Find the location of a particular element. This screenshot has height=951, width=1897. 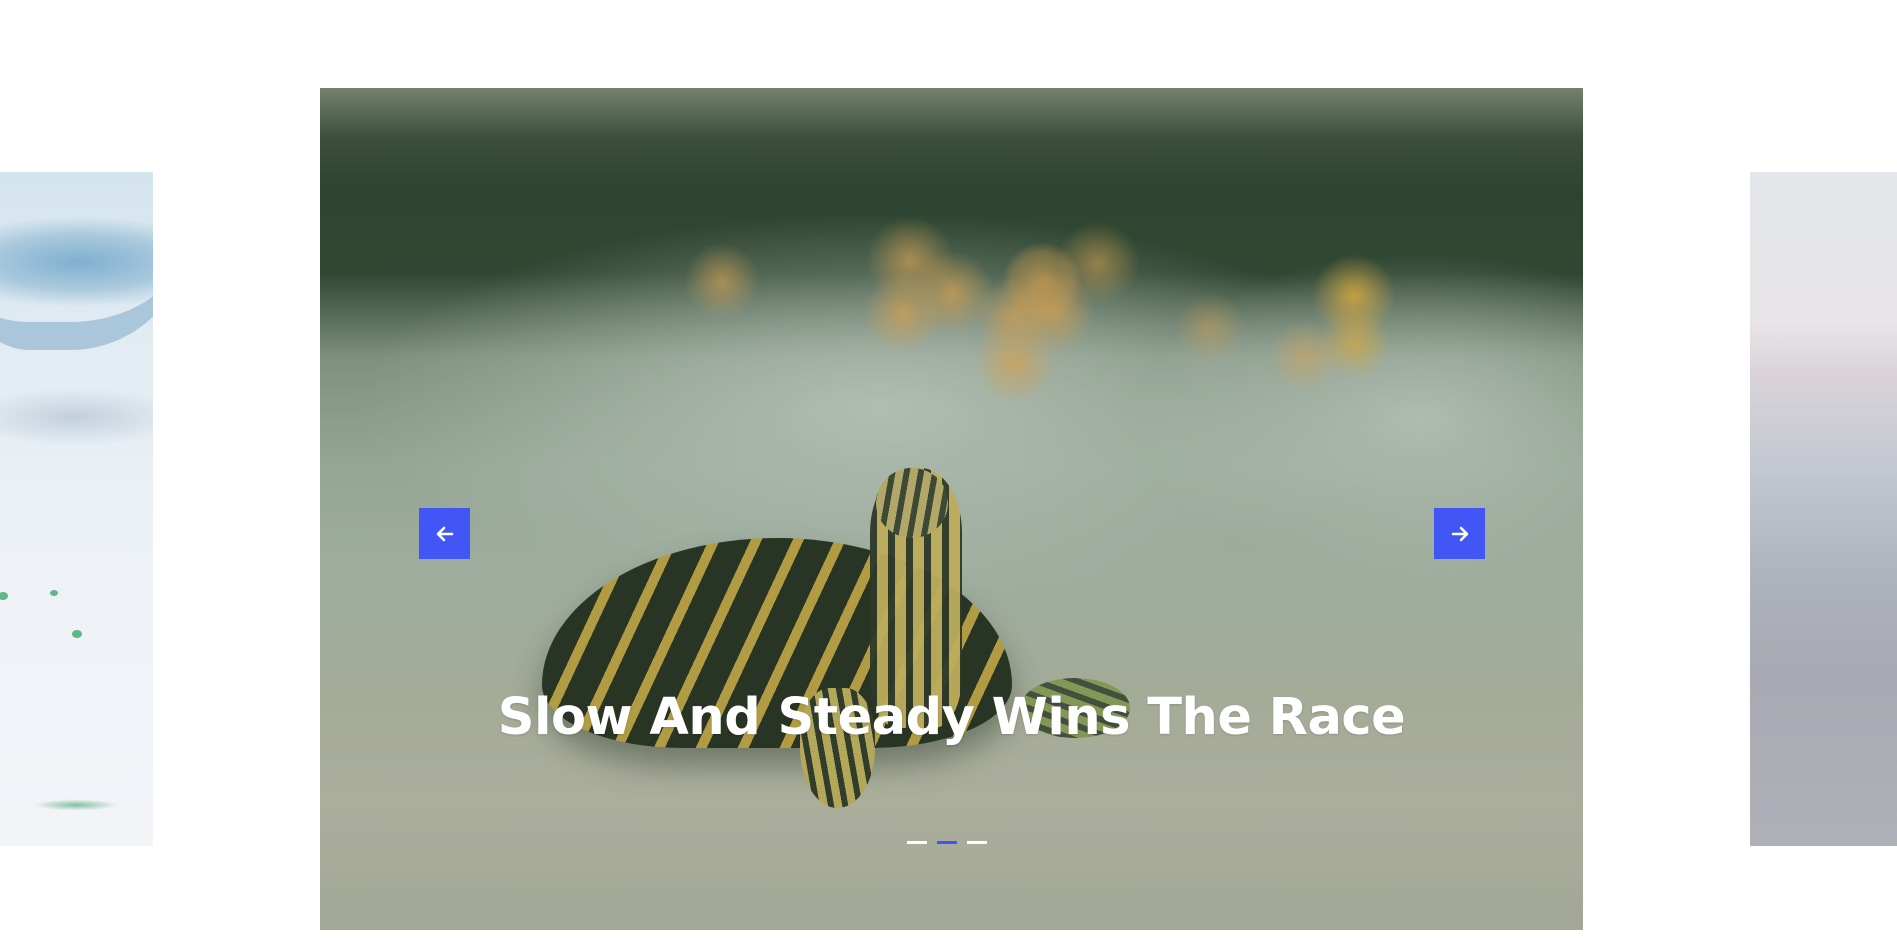

prev-slide-button is located at coordinates (444, 533).